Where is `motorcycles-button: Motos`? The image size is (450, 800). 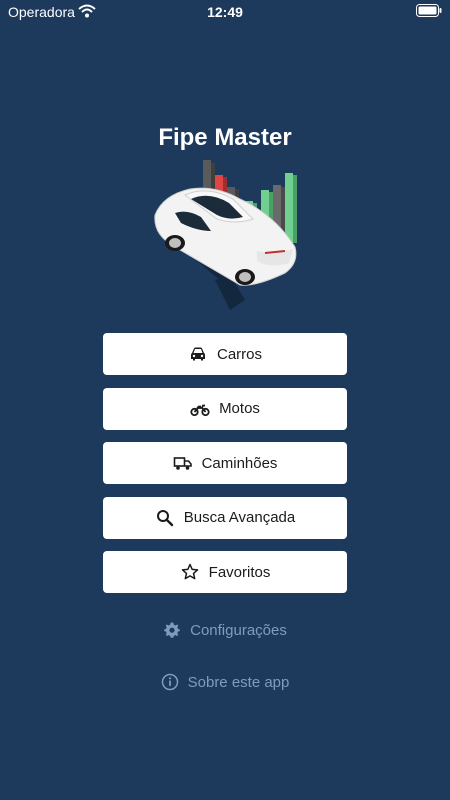
motorcycles-button: Motos is located at coordinates (225, 408).